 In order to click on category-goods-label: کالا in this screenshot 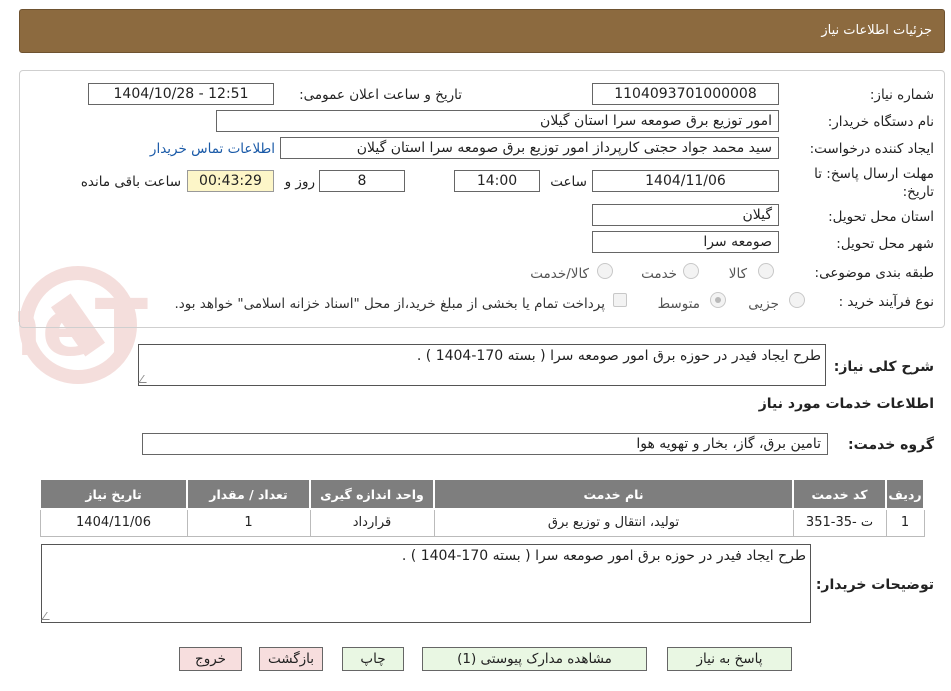, I will do `click(737, 274)`.